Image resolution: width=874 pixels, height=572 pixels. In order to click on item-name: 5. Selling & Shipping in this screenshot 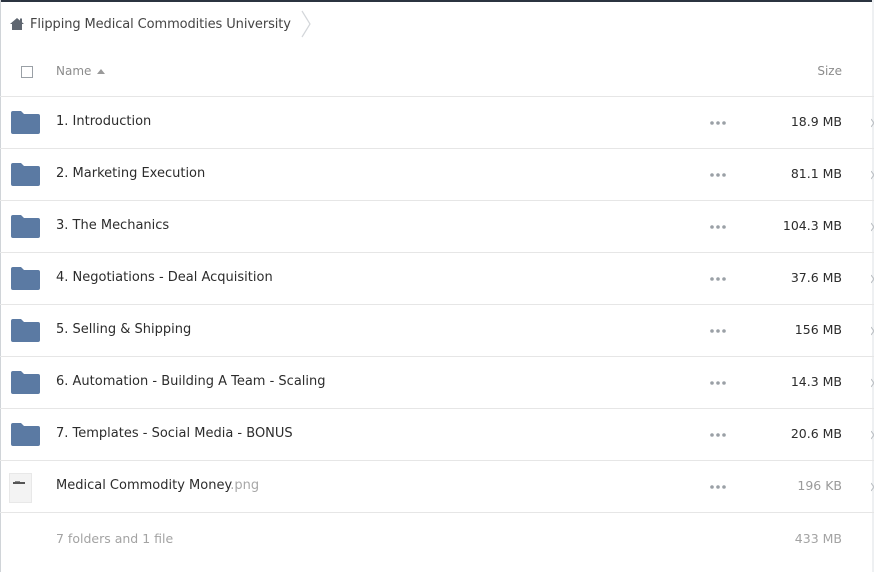, I will do `click(123, 329)`.